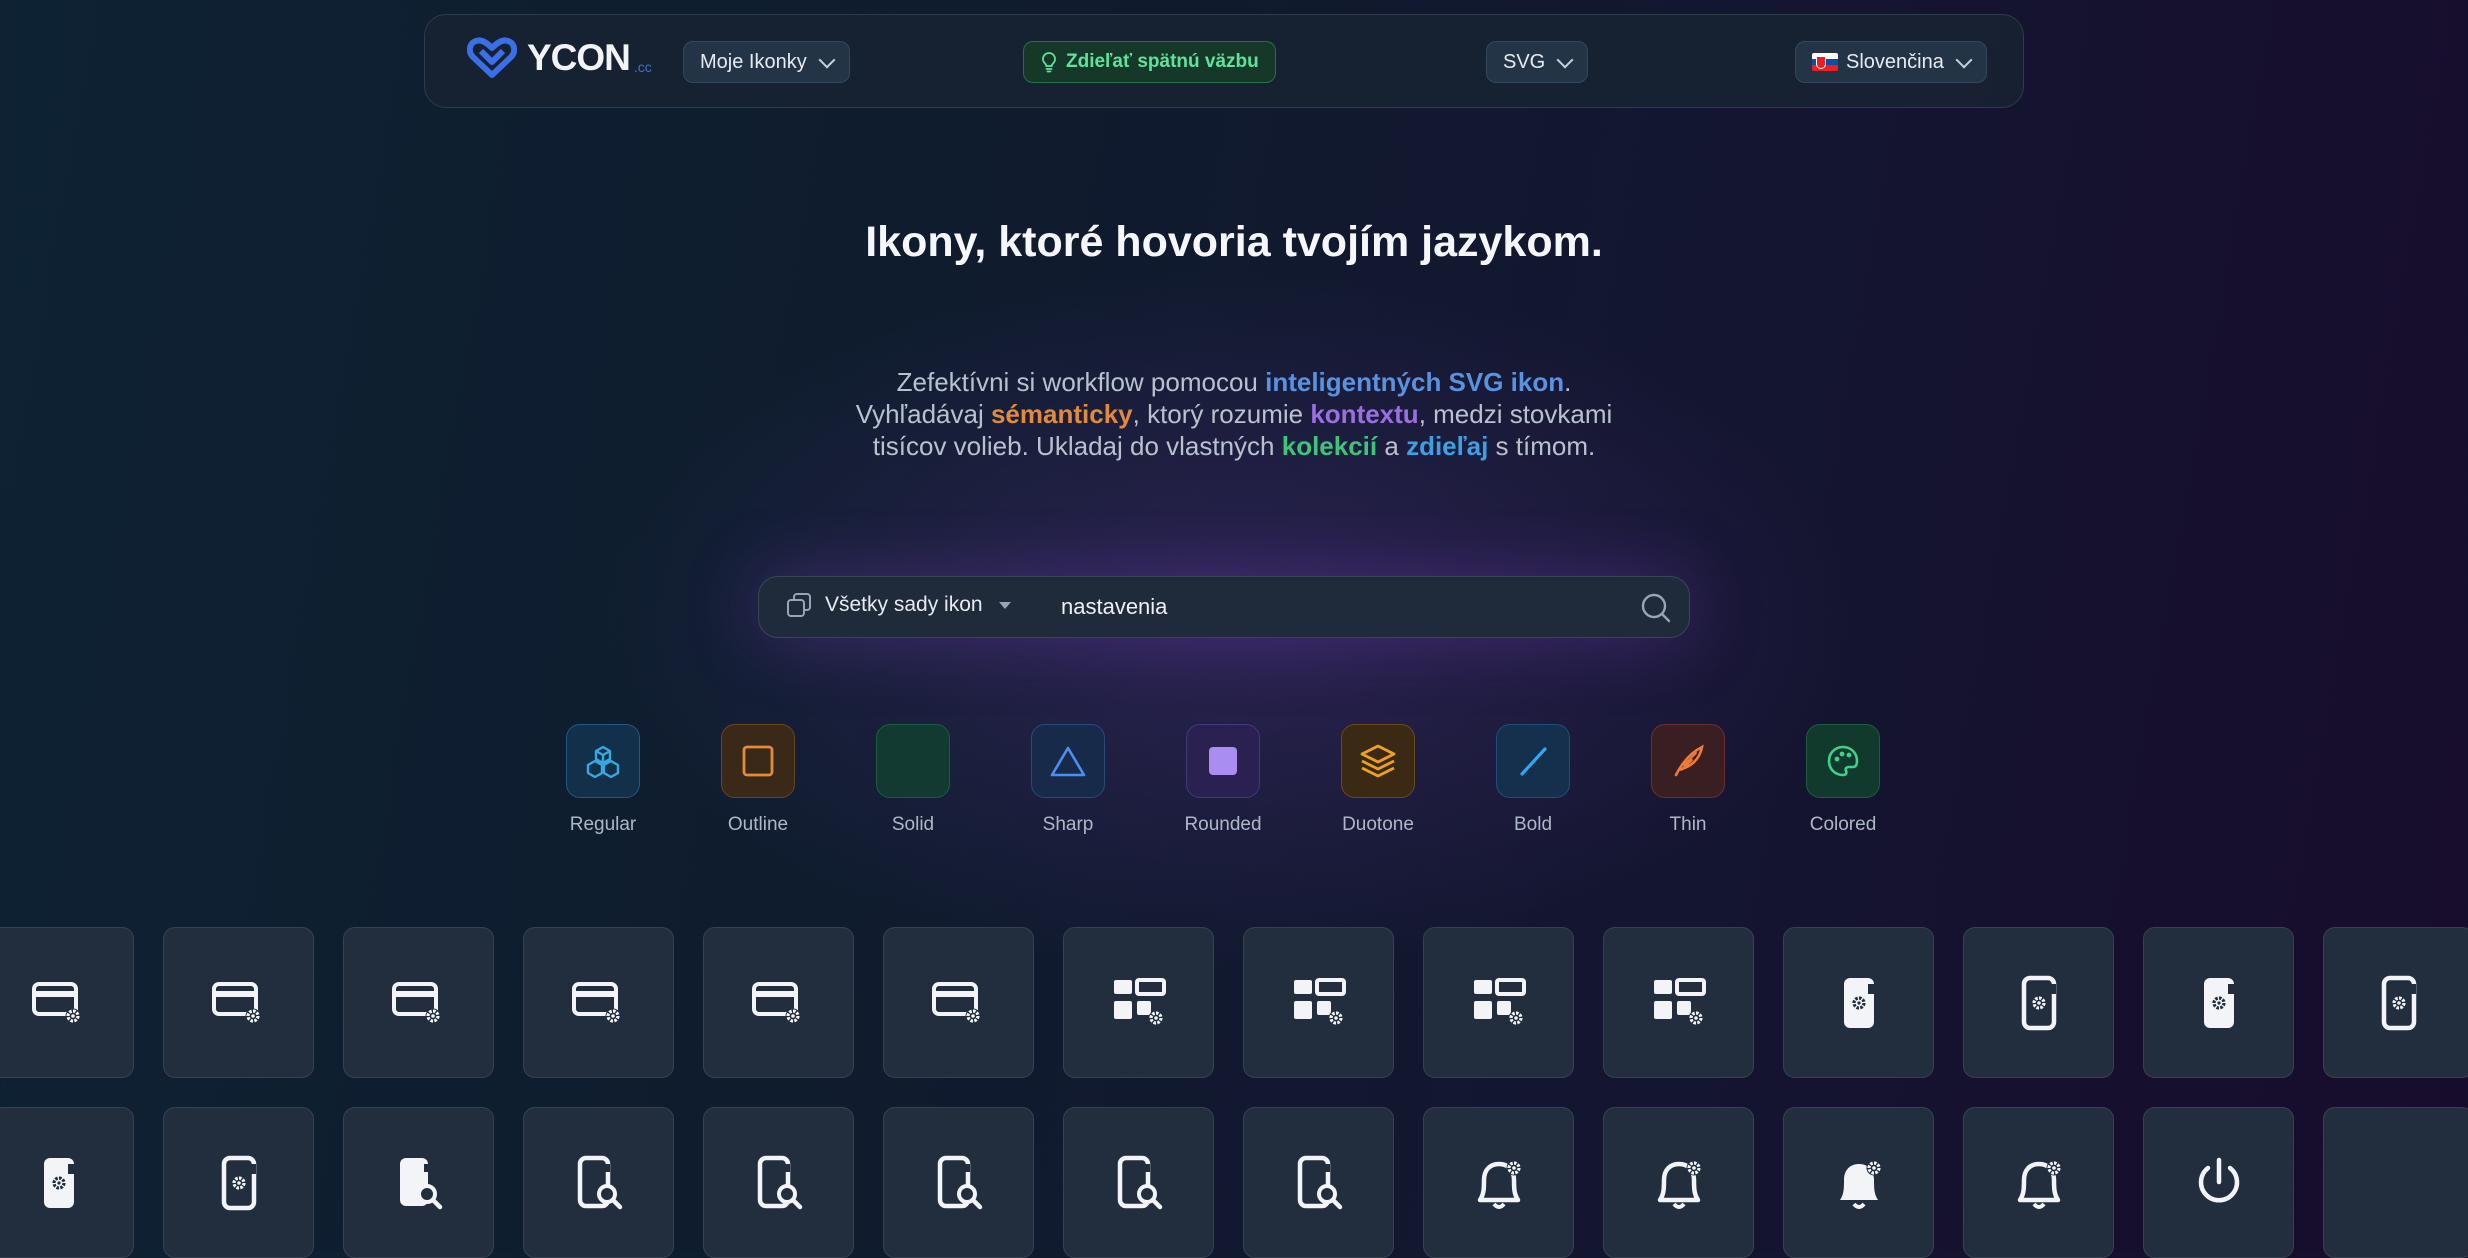 The width and height of the screenshot is (2468, 1258). I want to click on bell-settings-icon, so click(1679, 1184).